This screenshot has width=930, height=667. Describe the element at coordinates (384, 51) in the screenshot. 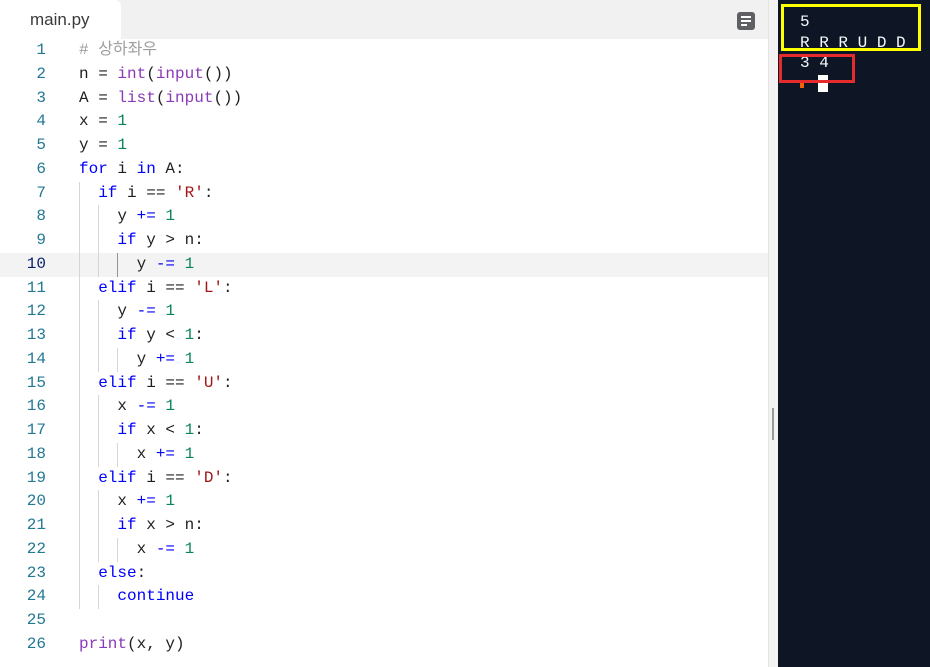

I see `code-line: 1 # 상하좌우` at that location.